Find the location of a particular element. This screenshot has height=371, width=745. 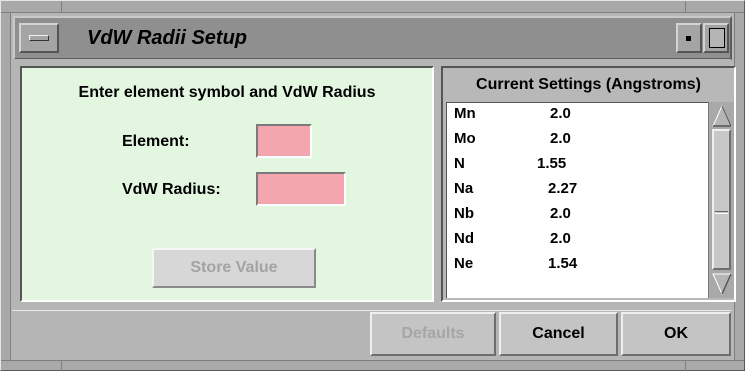

list-item: Mn 2.0 is located at coordinates (577, 115).